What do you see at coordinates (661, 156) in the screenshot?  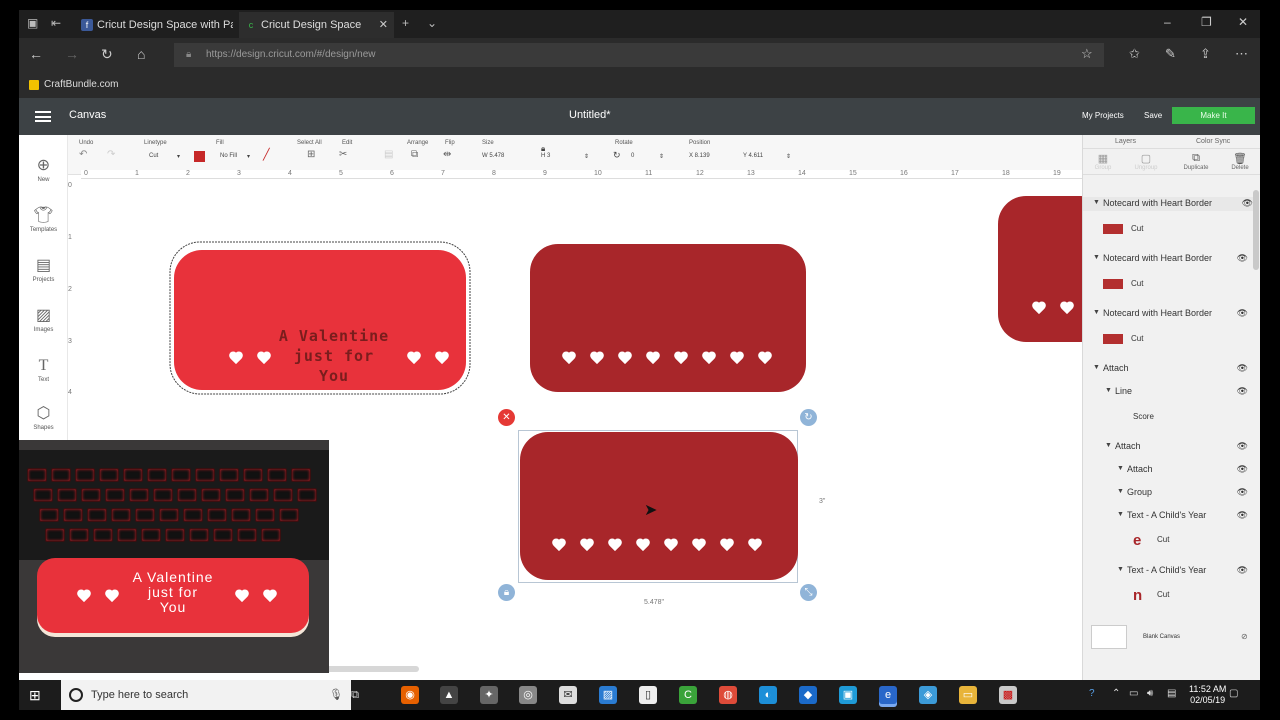 I see `rotate-stepper-icon: ⇕` at bounding box center [661, 156].